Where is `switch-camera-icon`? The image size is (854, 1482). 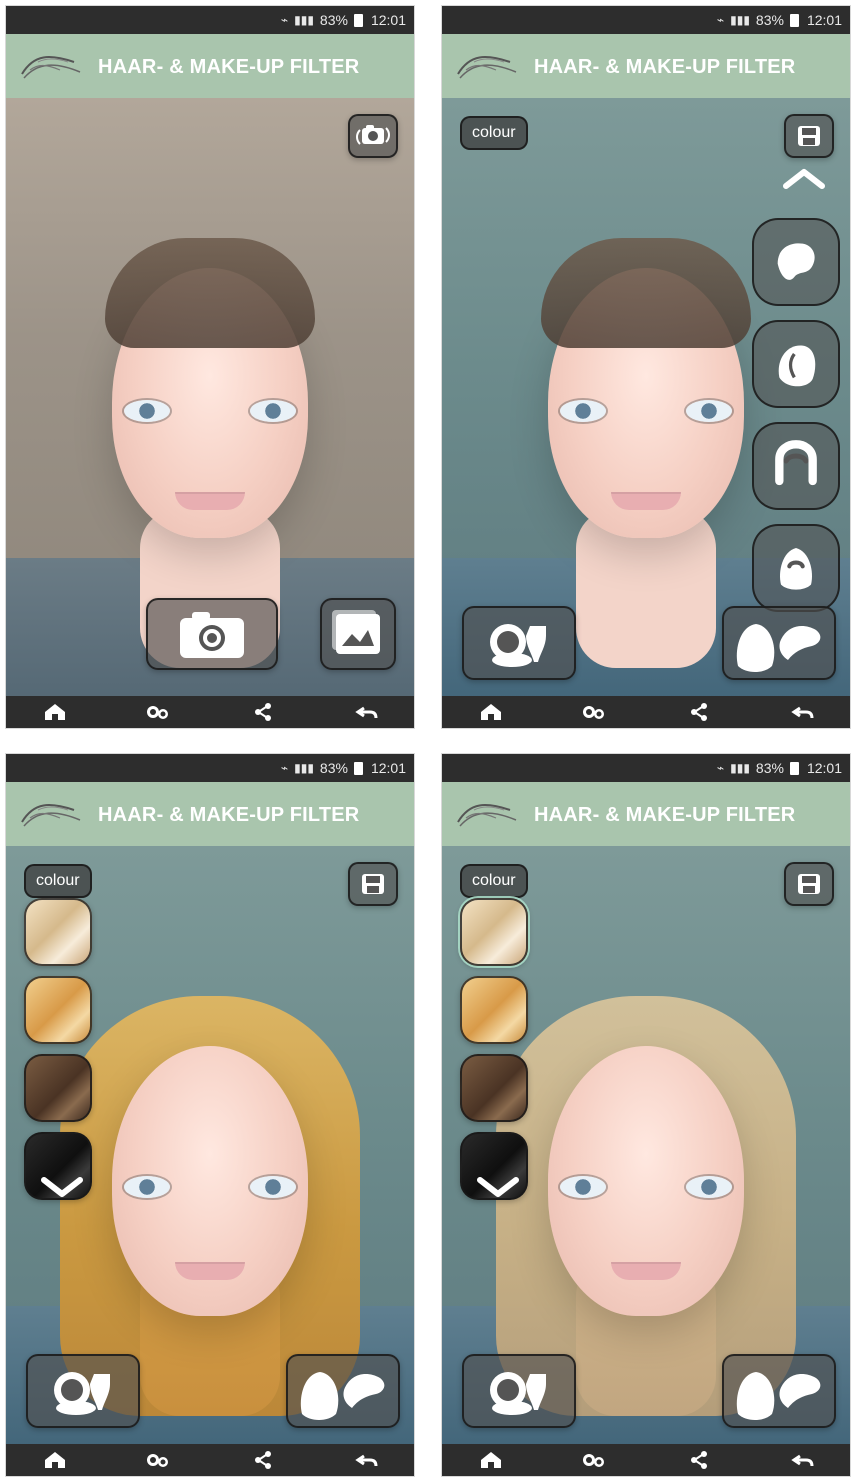
switch-camera-icon is located at coordinates (373, 135).